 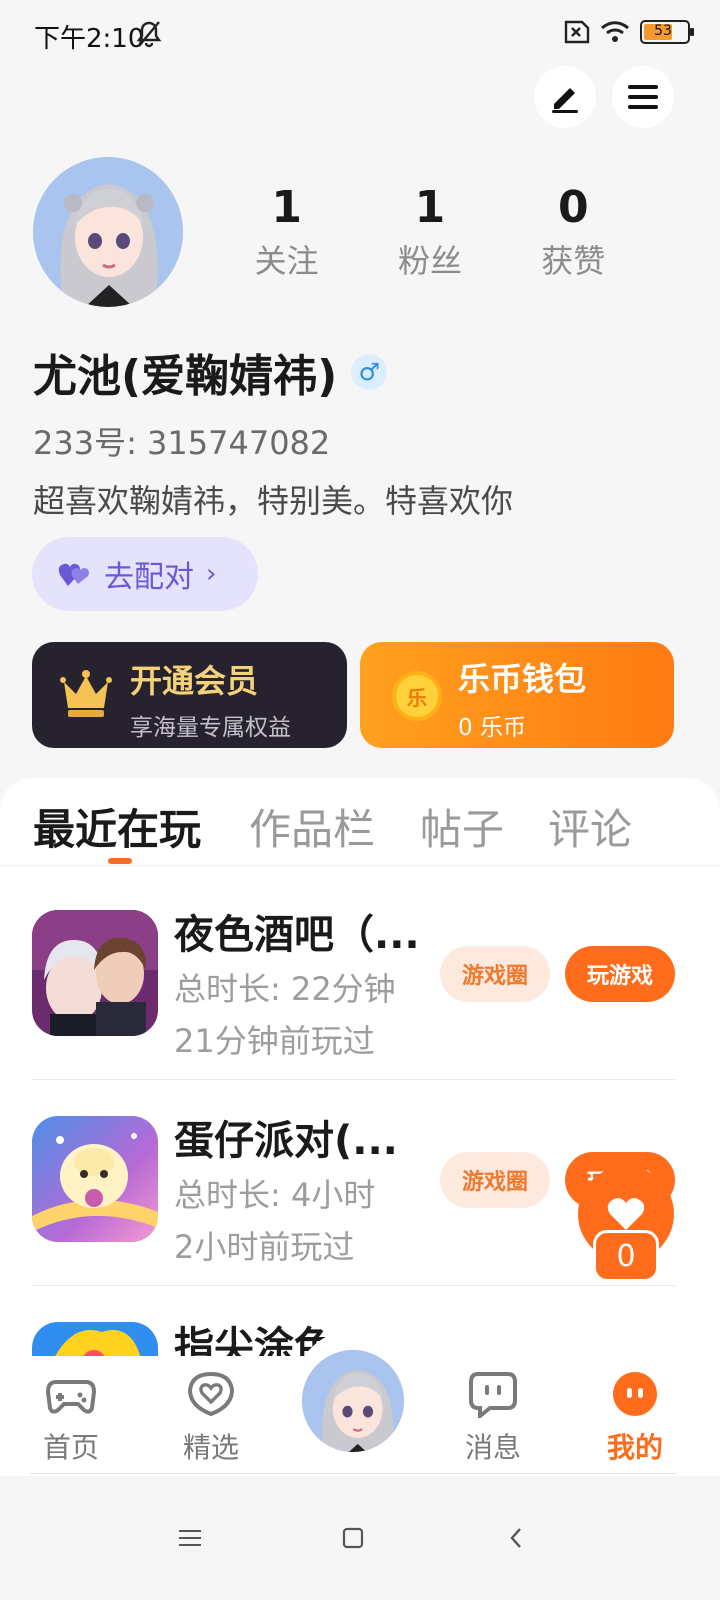 What do you see at coordinates (360, 35) in the screenshot?
I see `status-bar: 下午2:10 53` at bounding box center [360, 35].